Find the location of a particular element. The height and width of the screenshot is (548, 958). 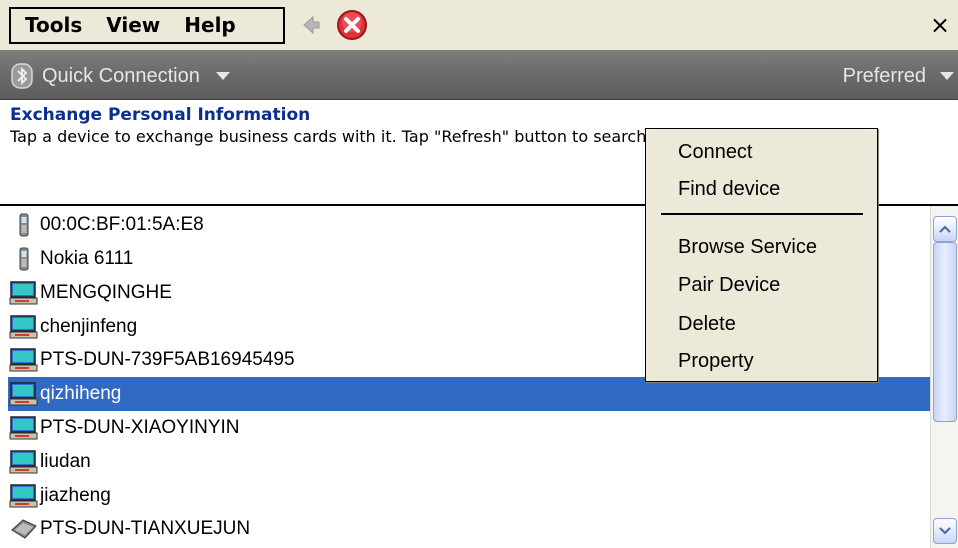

quick-connection-label: Quick Connection is located at coordinates (121, 75).